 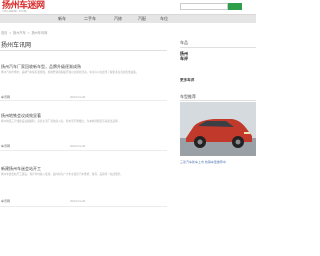 I want to click on article-title: 扬州地铁会议成效显著, so click(x=21, y=116).